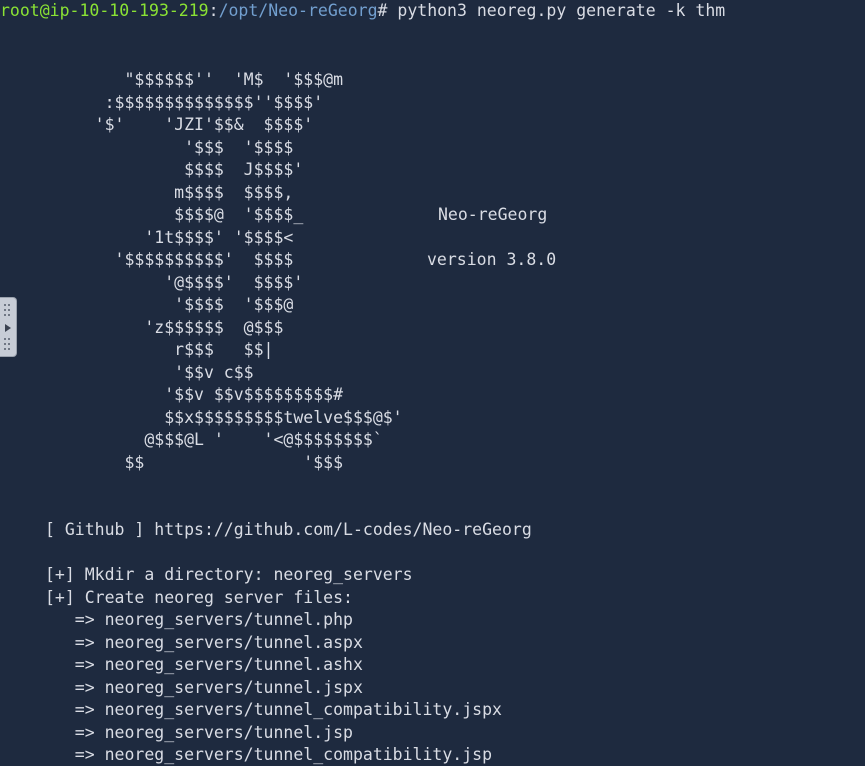 This screenshot has height=766, width=865. I want to click on ascii-art-line: '$' 'JZI'$$& $$$$', so click(179, 124).